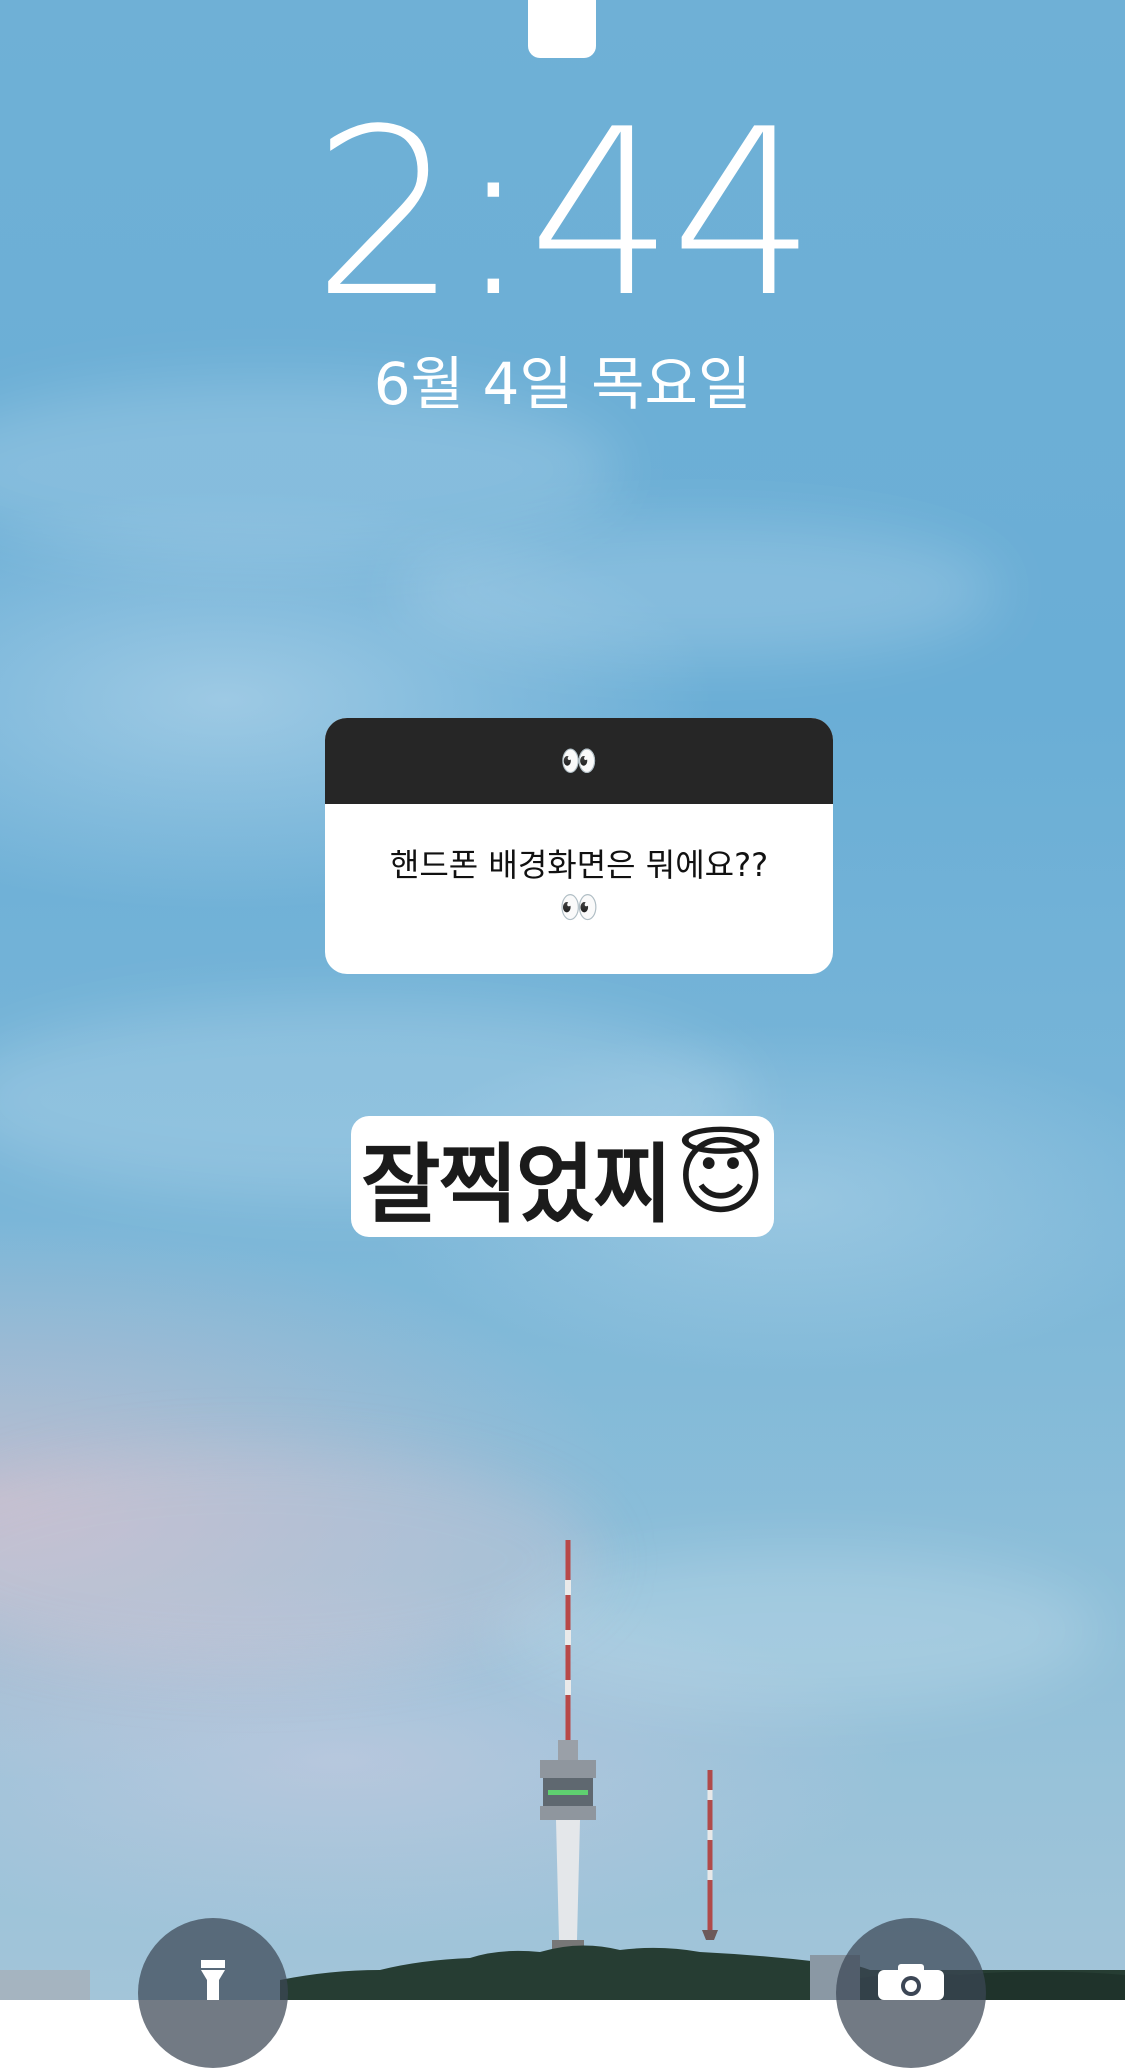  Describe the element at coordinates (564, 214) in the screenshot. I see `lock-screen-time: 2:44` at that location.